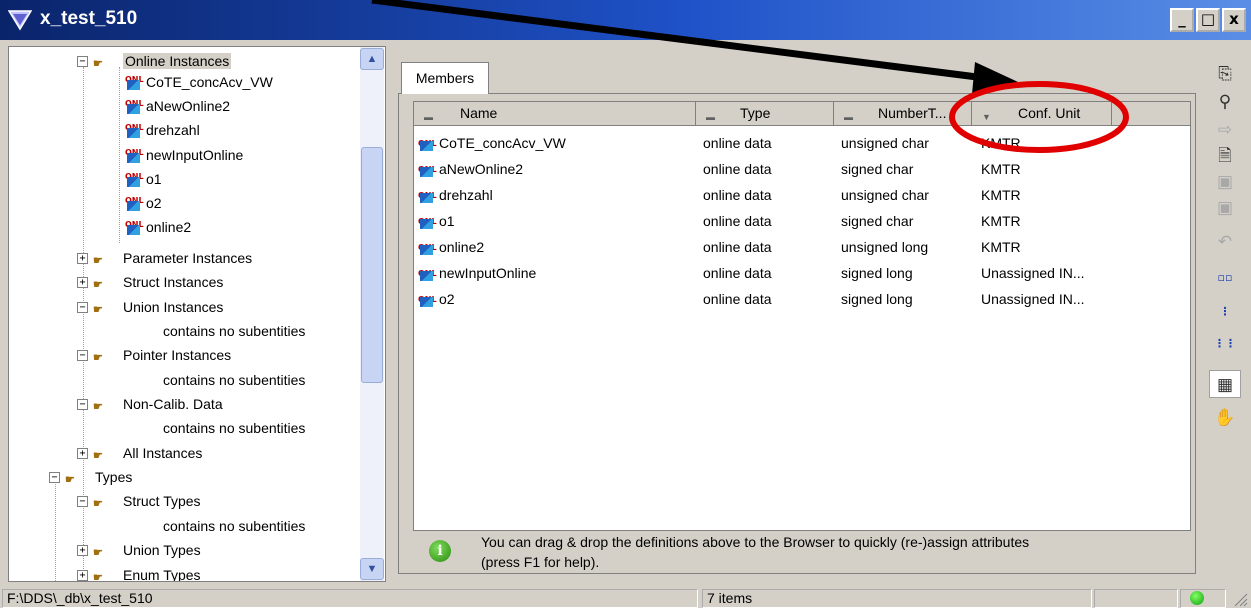 The height and width of the screenshot is (608, 1251). I want to click on save-icon: ▣, so click(1225, 182).